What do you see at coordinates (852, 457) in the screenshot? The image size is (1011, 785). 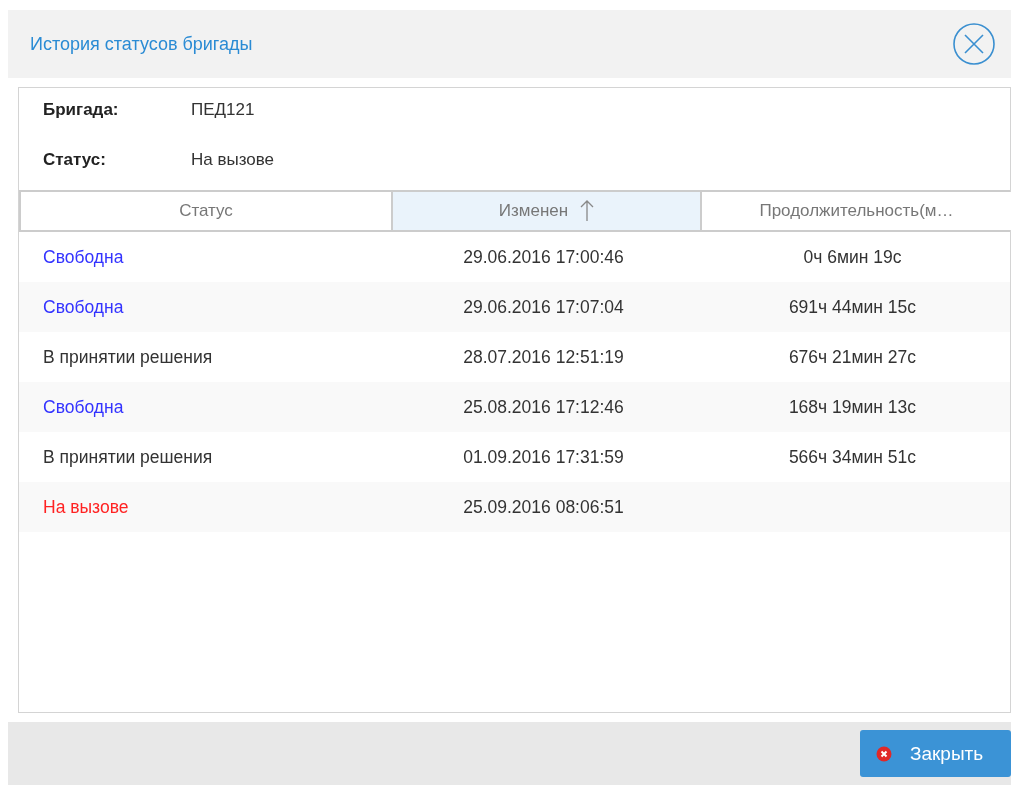 I see `table-cell: 566ч 34мин 51с` at bounding box center [852, 457].